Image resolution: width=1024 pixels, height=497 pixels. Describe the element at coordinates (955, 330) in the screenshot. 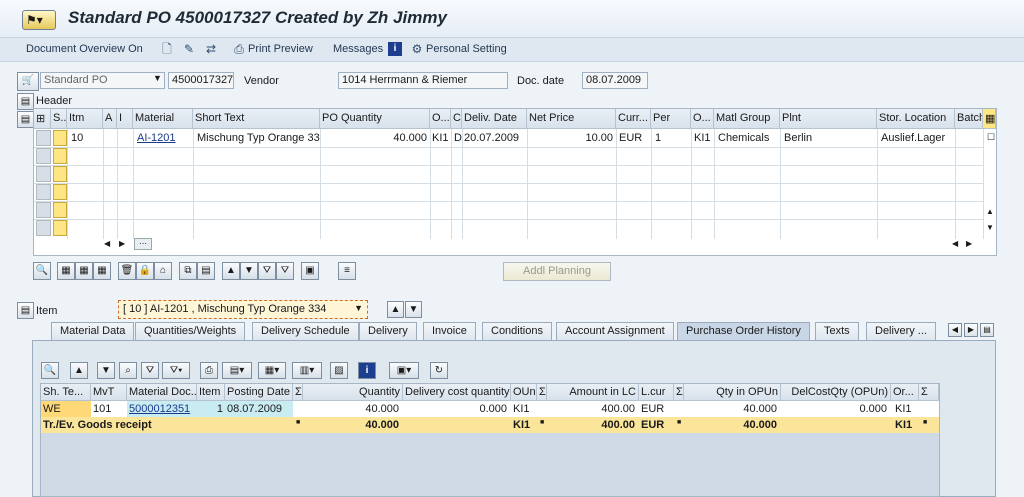

I see `tab-scroll-left-icon: ◀` at that location.